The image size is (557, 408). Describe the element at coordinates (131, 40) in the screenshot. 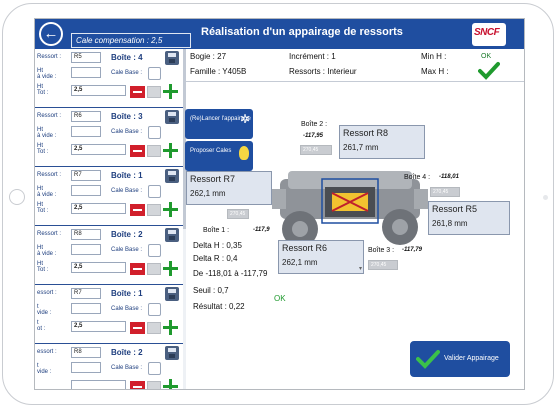

I see `cale-compensation-field: Cale compensation : 2,5` at that location.